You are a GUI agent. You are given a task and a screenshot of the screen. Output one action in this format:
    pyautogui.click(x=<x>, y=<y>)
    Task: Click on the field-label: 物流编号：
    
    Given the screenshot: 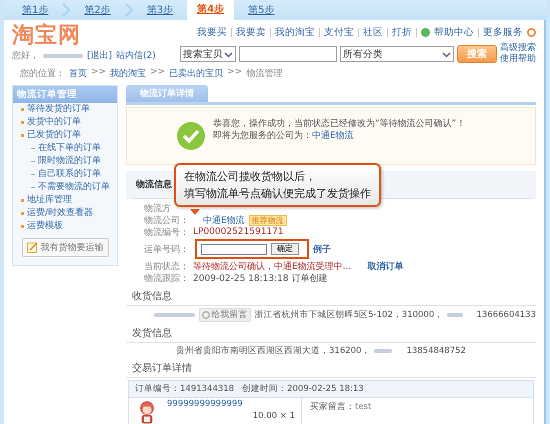 What is the action you would take?
    pyautogui.click(x=166, y=232)
    